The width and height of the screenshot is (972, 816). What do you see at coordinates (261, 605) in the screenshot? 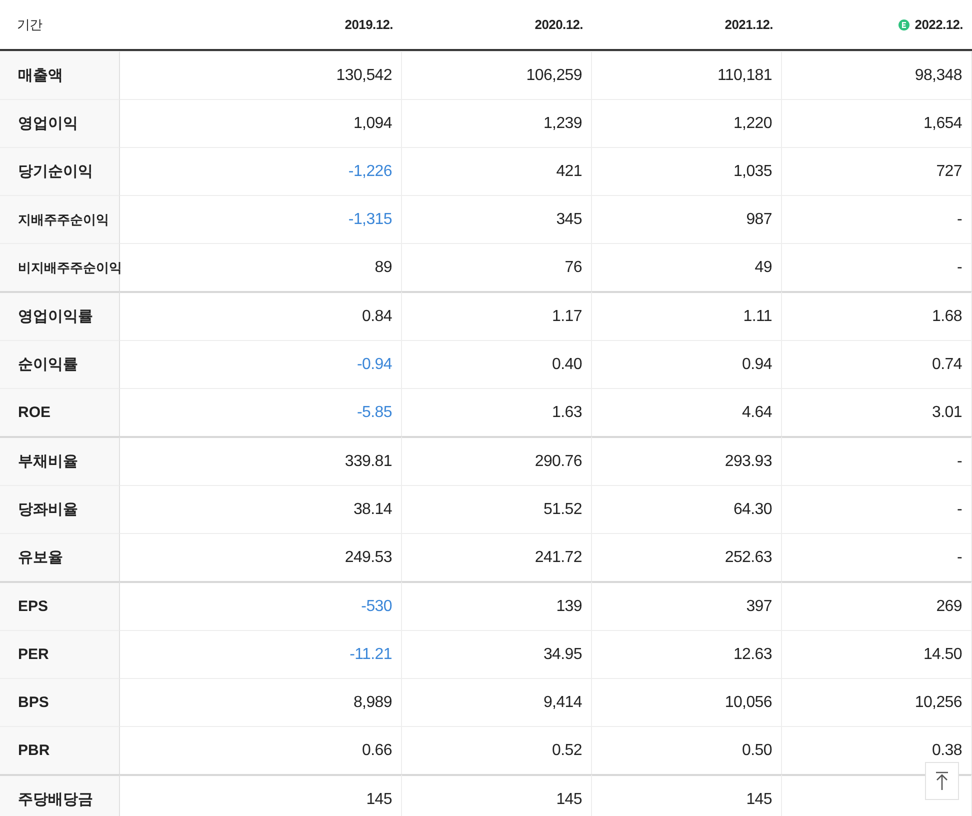
I see `table-cell: -530` at bounding box center [261, 605].